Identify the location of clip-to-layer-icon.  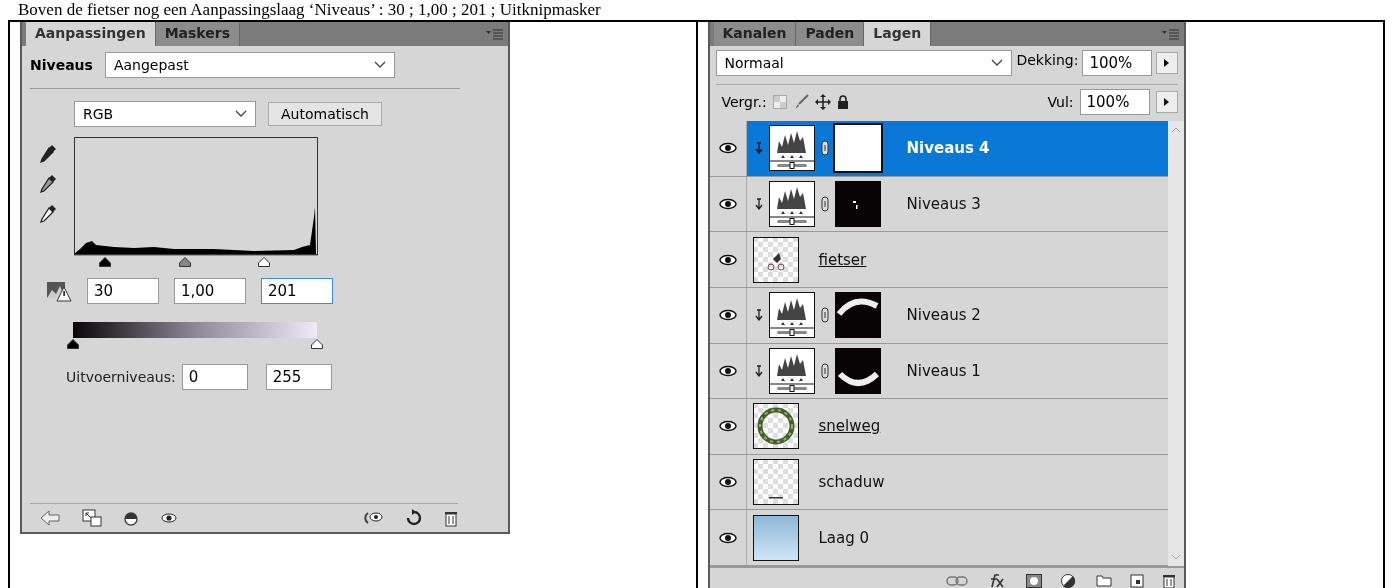
(92, 518).